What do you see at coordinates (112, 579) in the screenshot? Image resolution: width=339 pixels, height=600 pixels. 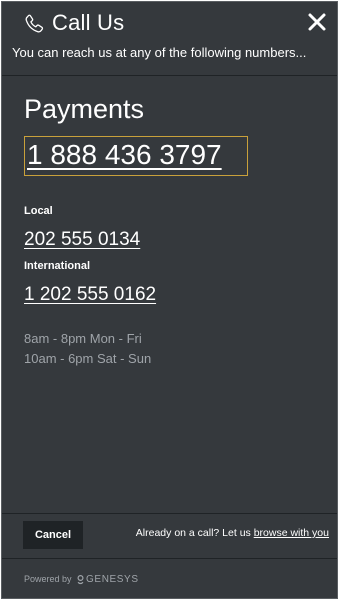 I see `brand-name: GENESYS` at bounding box center [112, 579].